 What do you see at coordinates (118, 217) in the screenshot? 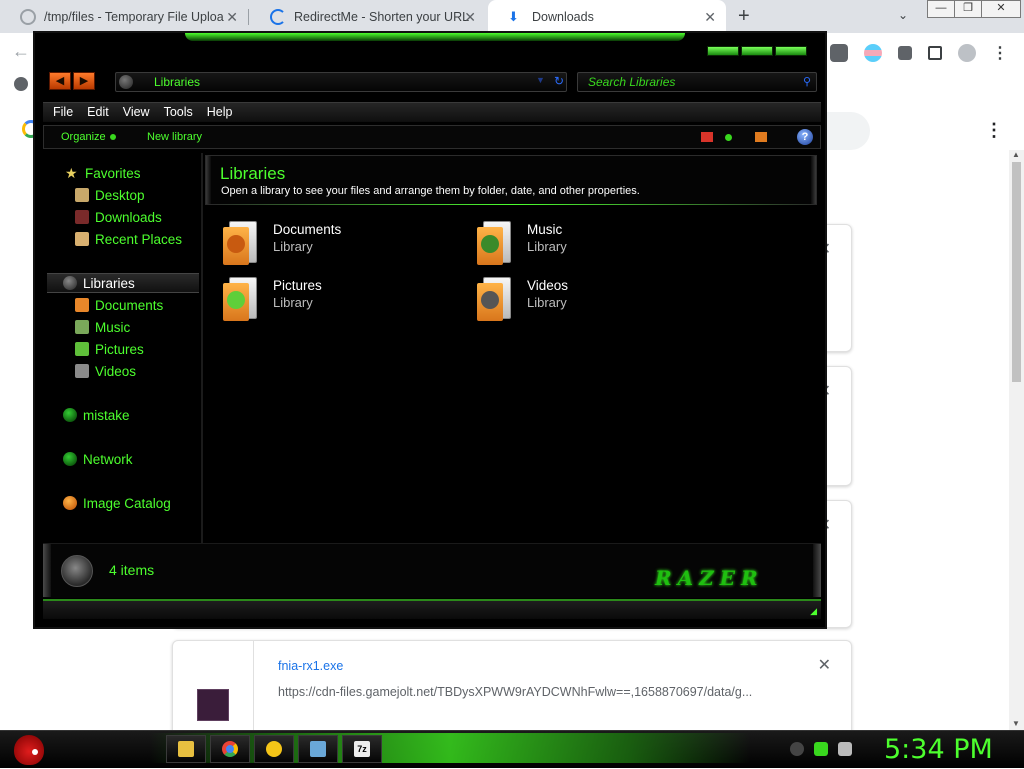
I see `nav-downloads: Downloads` at bounding box center [118, 217].